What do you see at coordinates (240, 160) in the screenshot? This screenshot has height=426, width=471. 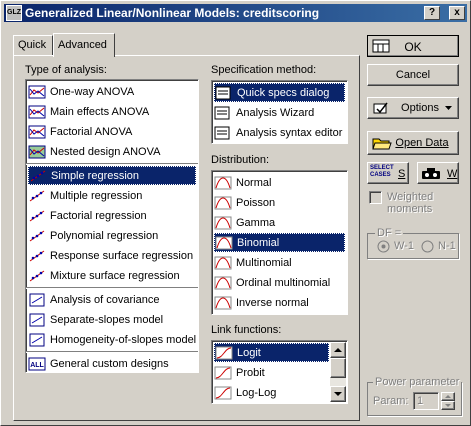 I see `distribution-label: Distribution:` at bounding box center [240, 160].